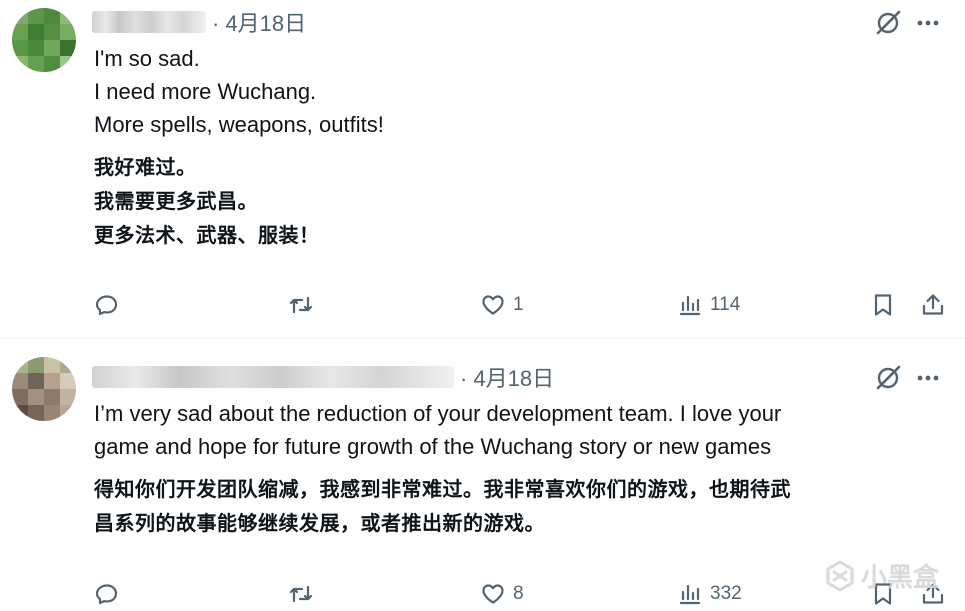 Image resolution: width=965 pixels, height=611 pixels. I want to click on like-count: 8, so click(518, 593).